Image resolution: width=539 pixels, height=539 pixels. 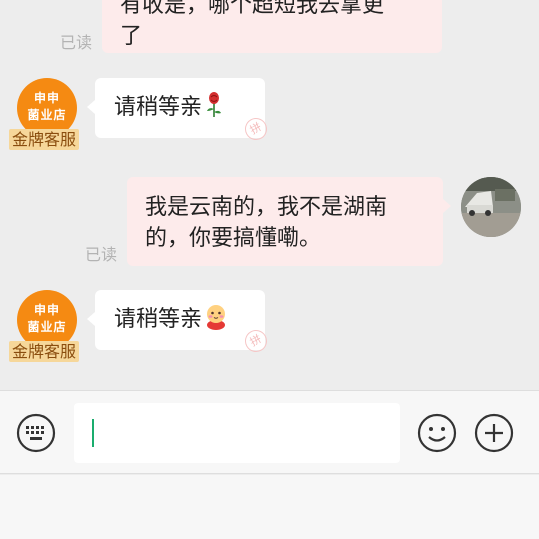 What do you see at coordinates (272, 26) in the screenshot?
I see `outgoing-message-bubble: 有收是，哪个超短我去拿更 了` at bounding box center [272, 26].